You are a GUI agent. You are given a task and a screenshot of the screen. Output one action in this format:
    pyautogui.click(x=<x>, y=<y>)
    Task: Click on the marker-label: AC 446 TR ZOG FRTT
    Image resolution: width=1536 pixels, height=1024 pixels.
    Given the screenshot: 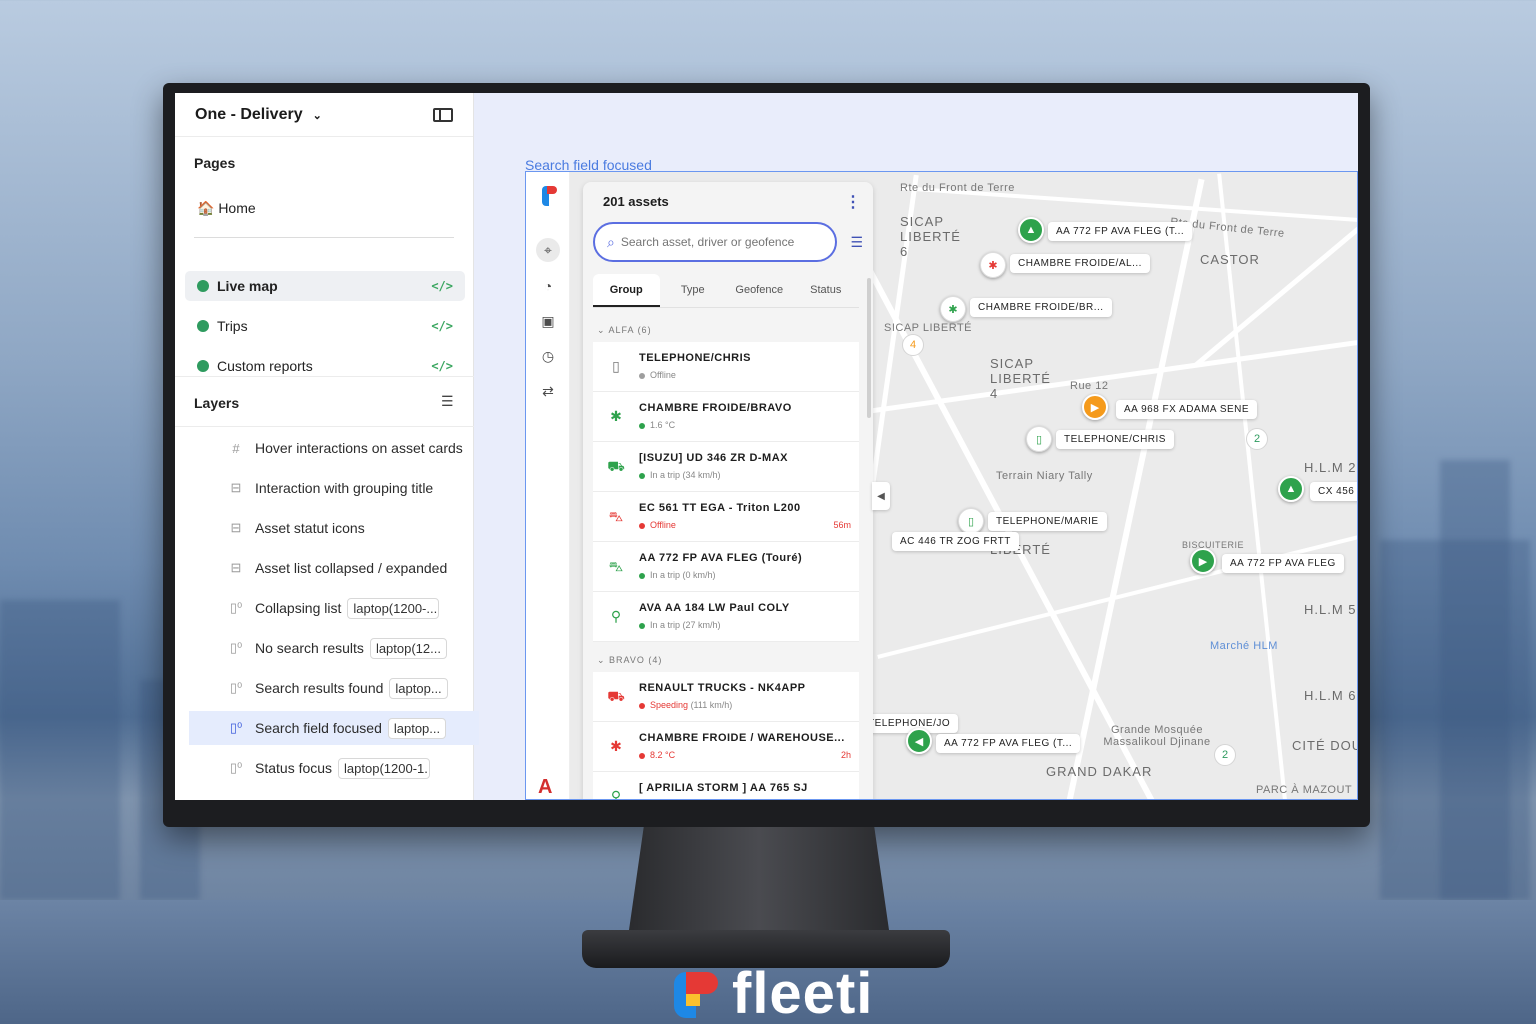 What is the action you would take?
    pyautogui.click(x=955, y=541)
    